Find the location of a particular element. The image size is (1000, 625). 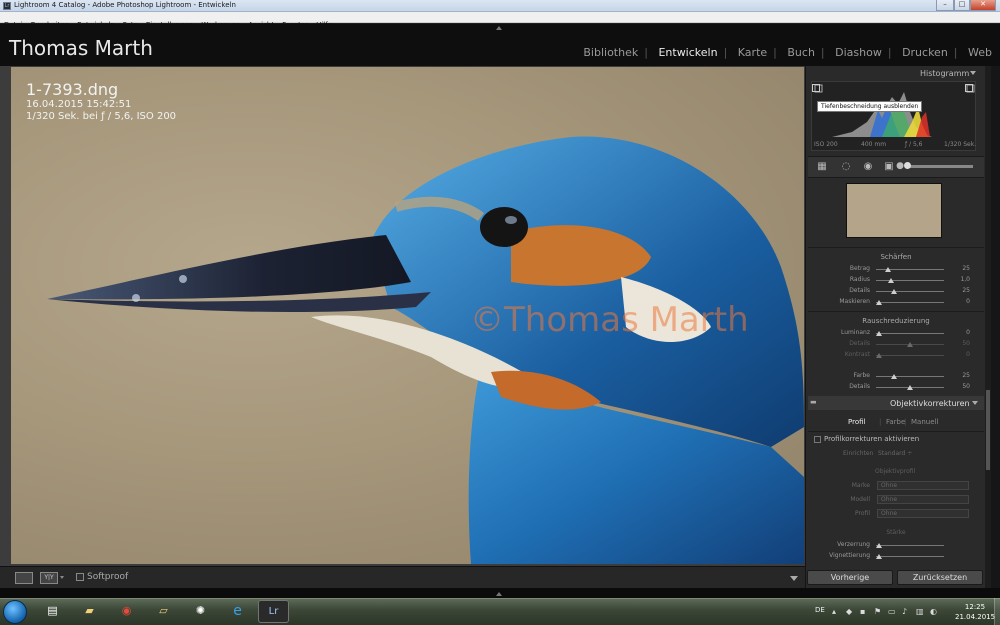

volume-icon: ♪ is located at coordinates (904, 611).